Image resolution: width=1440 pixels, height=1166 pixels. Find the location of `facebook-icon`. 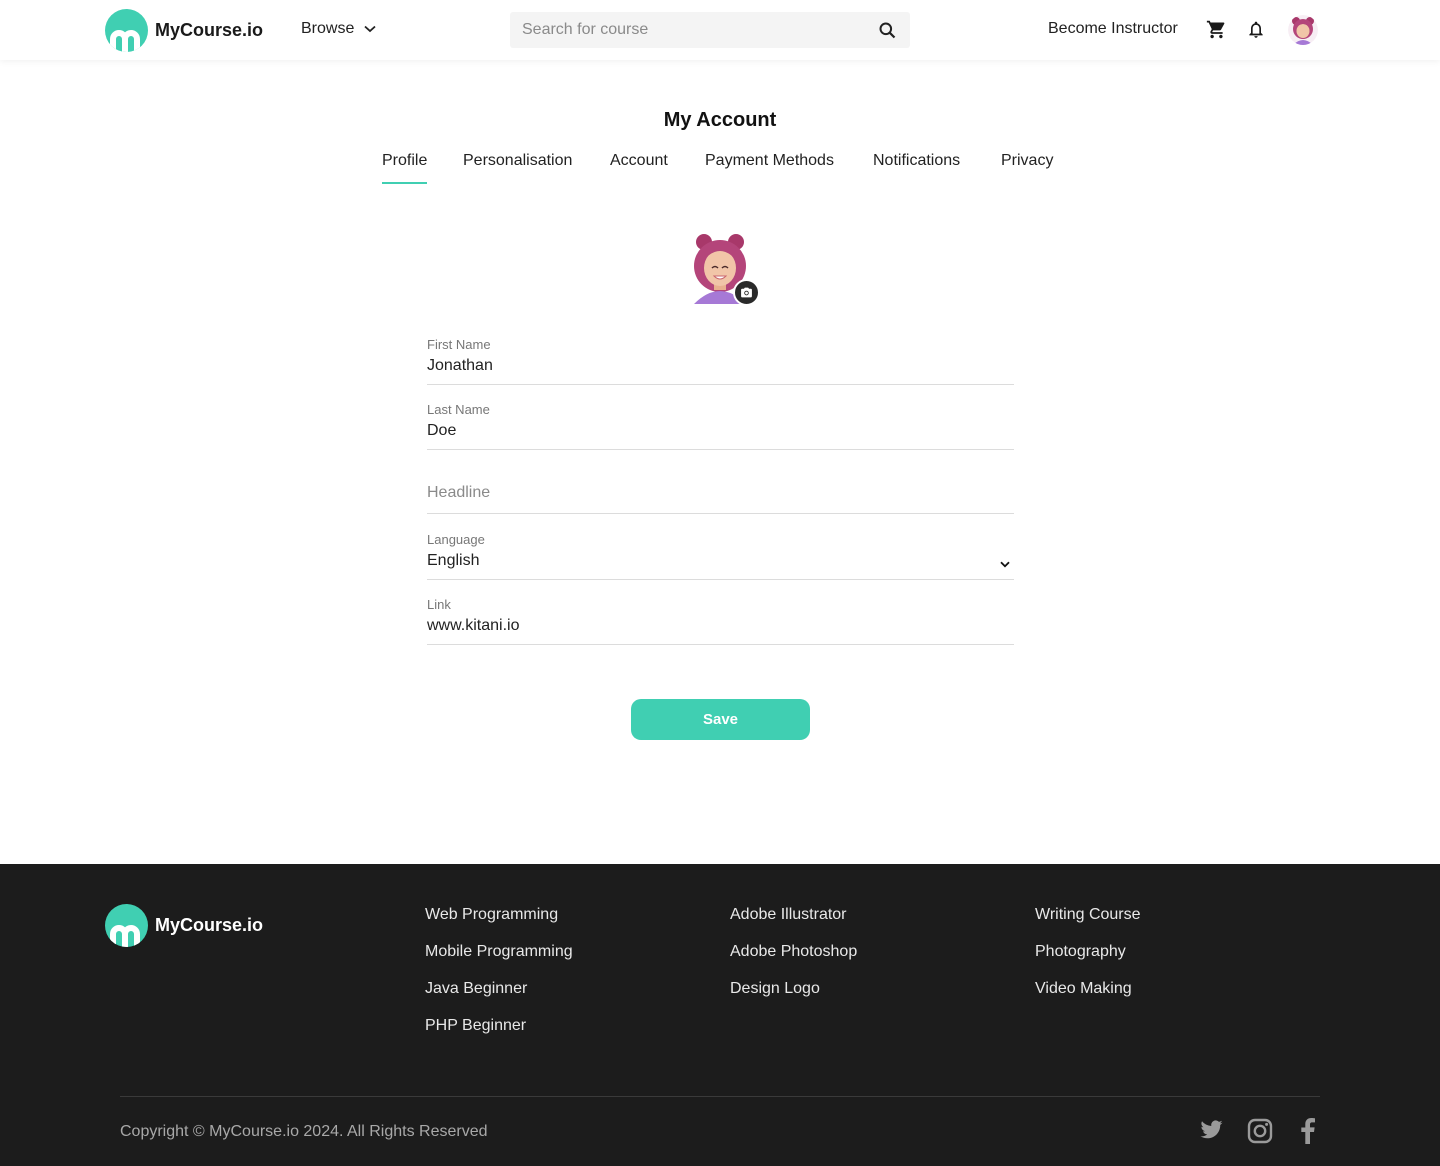

facebook-icon is located at coordinates (1307, 1131).